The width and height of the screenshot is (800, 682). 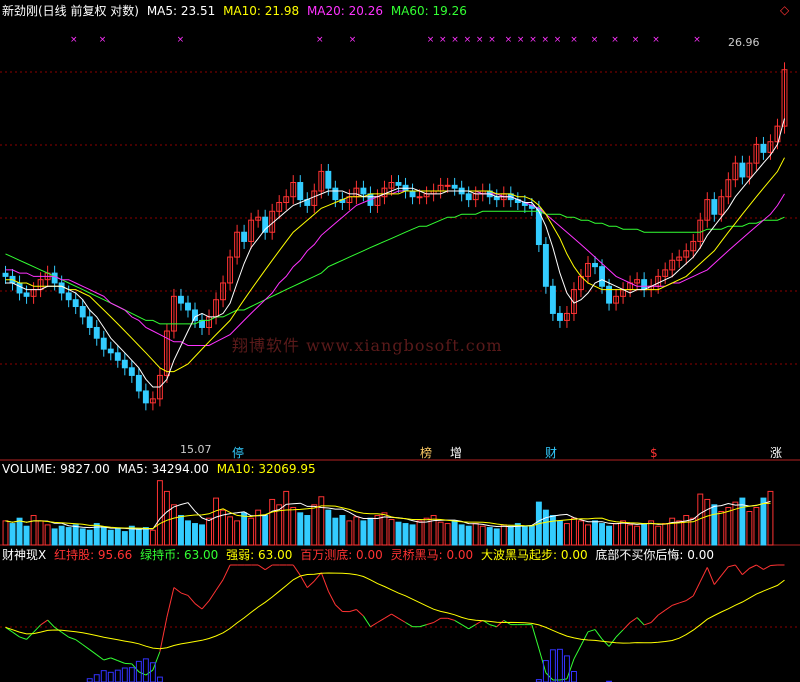 I want to click on volume-panel, so click(x=388, y=513).